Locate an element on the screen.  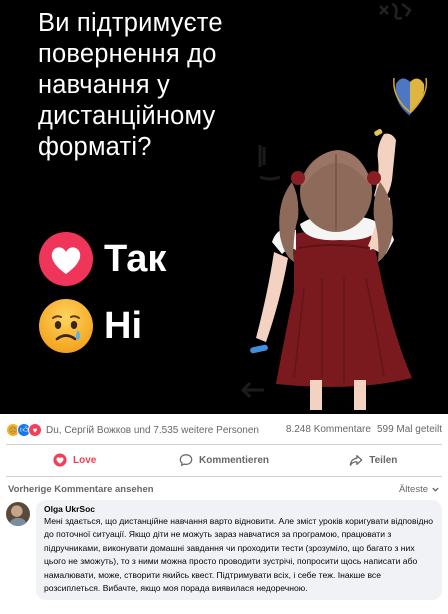
sad-reaction-icon is located at coordinates (66, 326).